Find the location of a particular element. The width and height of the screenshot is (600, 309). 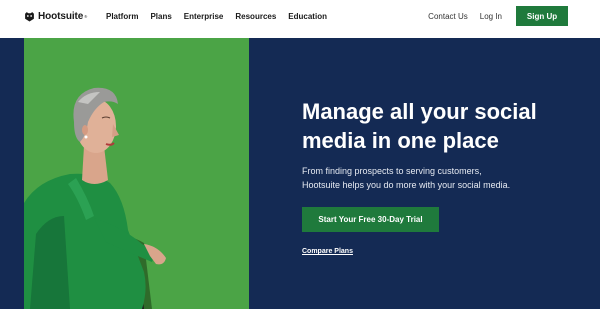

brand-name: Hootsuite is located at coordinates (61, 16).